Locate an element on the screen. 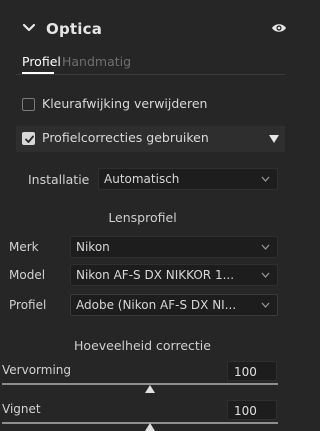 The height and width of the screenshot is (431, 320). vignet-value: 100 is located at coordinates (245, 411).